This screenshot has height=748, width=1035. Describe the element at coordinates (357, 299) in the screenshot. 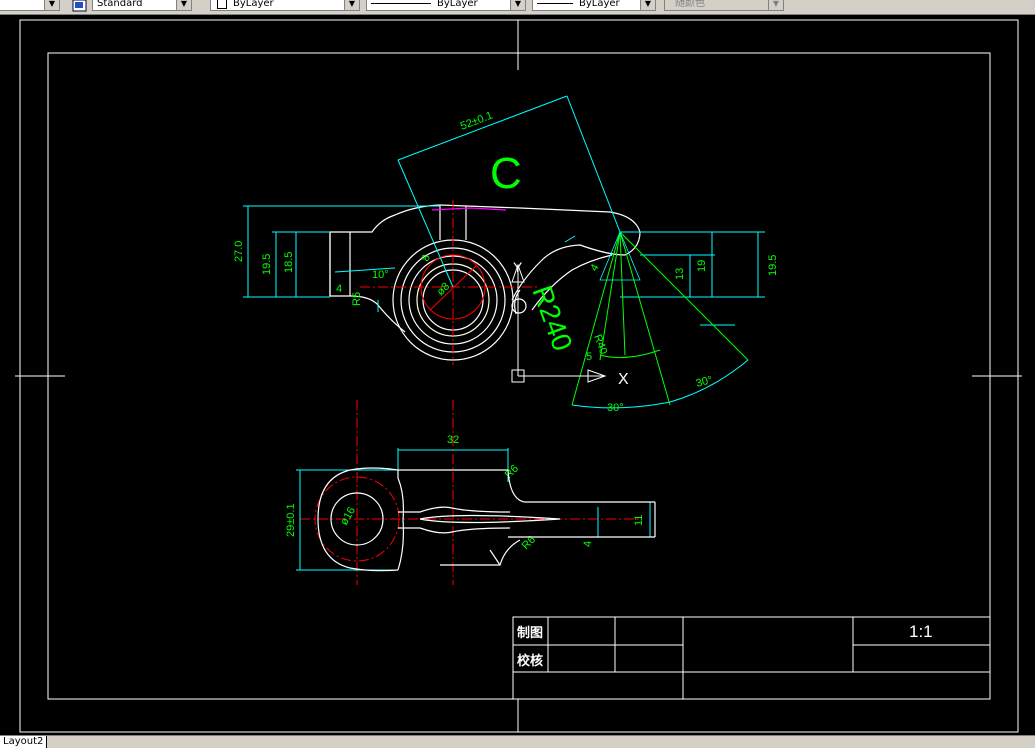

I see `dim-r5: R5` at that location.